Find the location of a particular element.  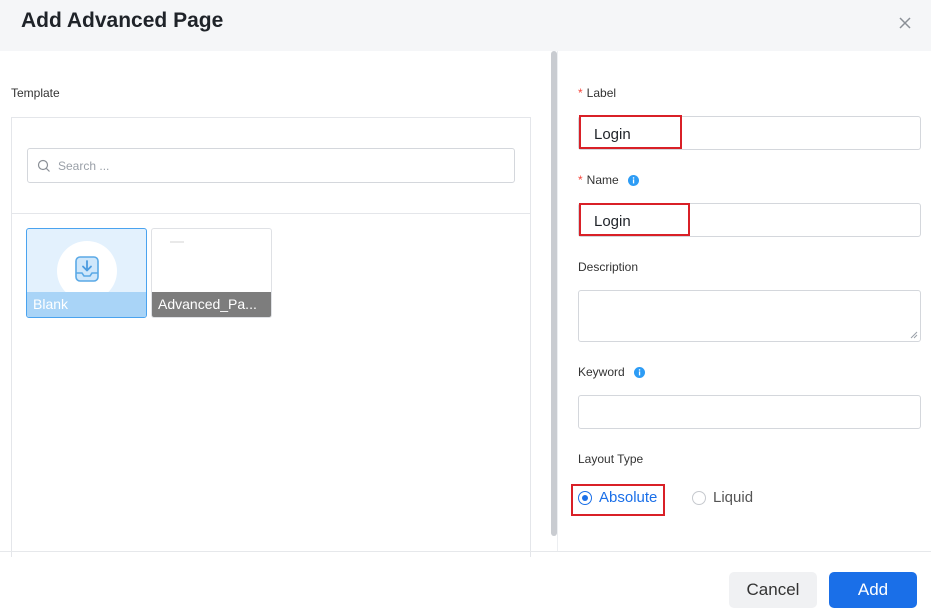

name-input is located at coordinates (744, 221).